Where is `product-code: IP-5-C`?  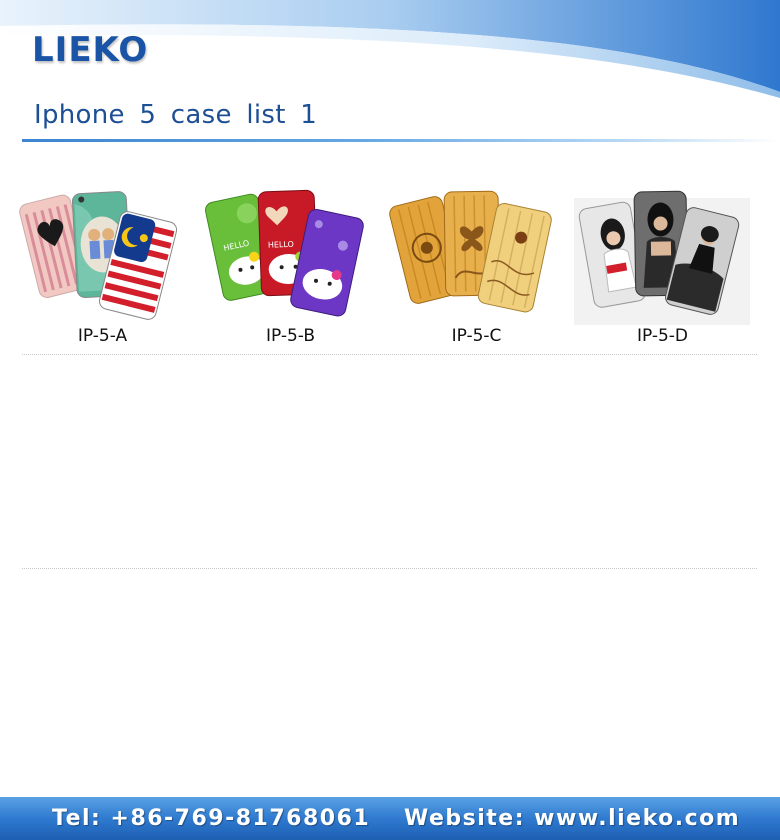
product-code: IP-5-C is located at coordinates (476, 336).